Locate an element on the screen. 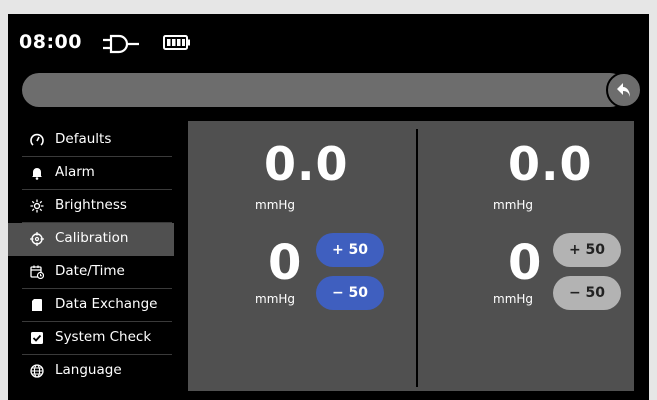 The image size is (657, 400). title-bar is located at coordinates (324, 90).